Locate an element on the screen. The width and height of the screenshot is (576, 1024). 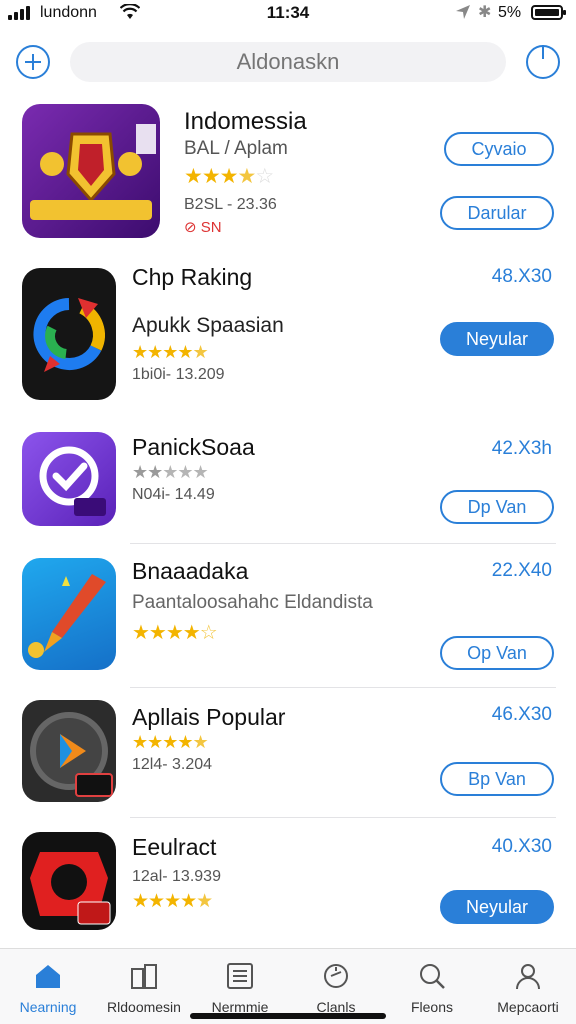
app-meta: 12l4- 3.204 is located at coordinates (172, 764).